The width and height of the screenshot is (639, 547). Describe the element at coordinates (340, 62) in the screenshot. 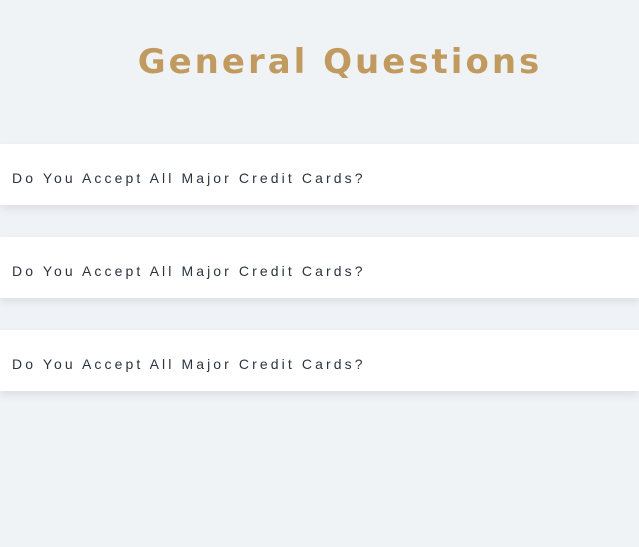

I see `page-title: General Questions` at that location.